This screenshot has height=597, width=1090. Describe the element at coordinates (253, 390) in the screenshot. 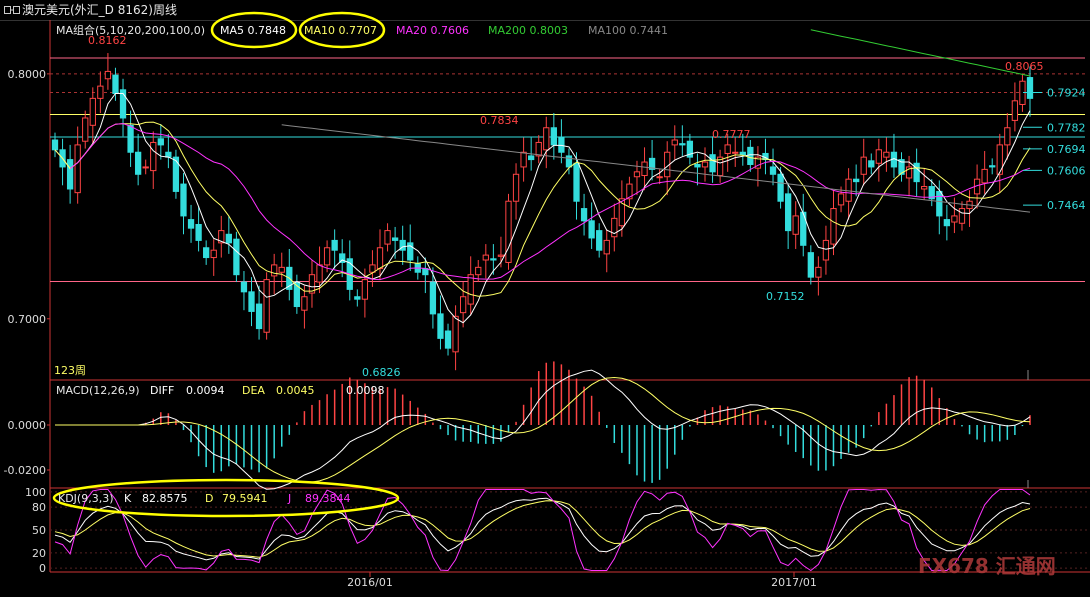

I see `macd-legend-dea-label: DEA` at that location.